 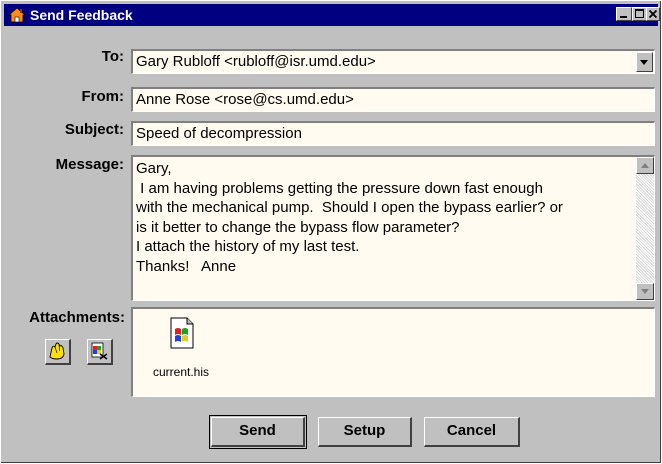 What do you see at coordinates (393, 61) in the screenshot?
I see `to-combobox: Gary Rubloff <rubloff@isr.umd.edu>` at bounding box center [393, 61].